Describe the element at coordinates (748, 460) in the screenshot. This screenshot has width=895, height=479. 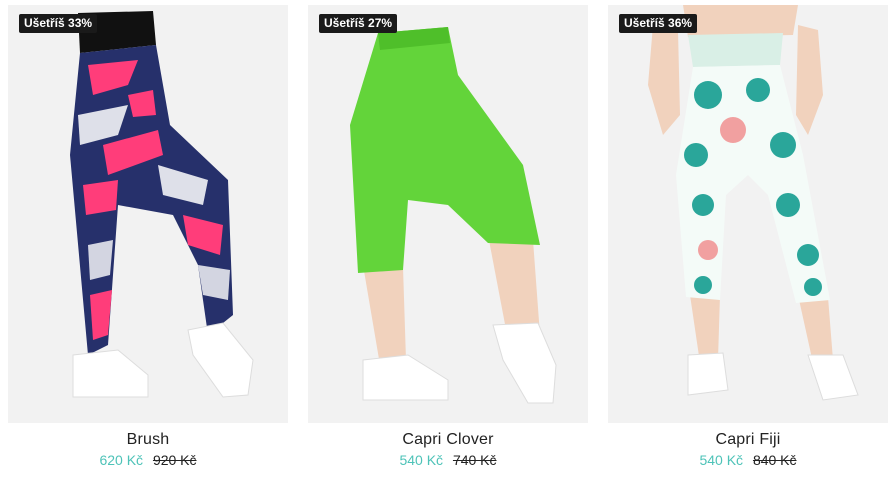
I see `price-row: 540 Kč 840 Kč` at that location.